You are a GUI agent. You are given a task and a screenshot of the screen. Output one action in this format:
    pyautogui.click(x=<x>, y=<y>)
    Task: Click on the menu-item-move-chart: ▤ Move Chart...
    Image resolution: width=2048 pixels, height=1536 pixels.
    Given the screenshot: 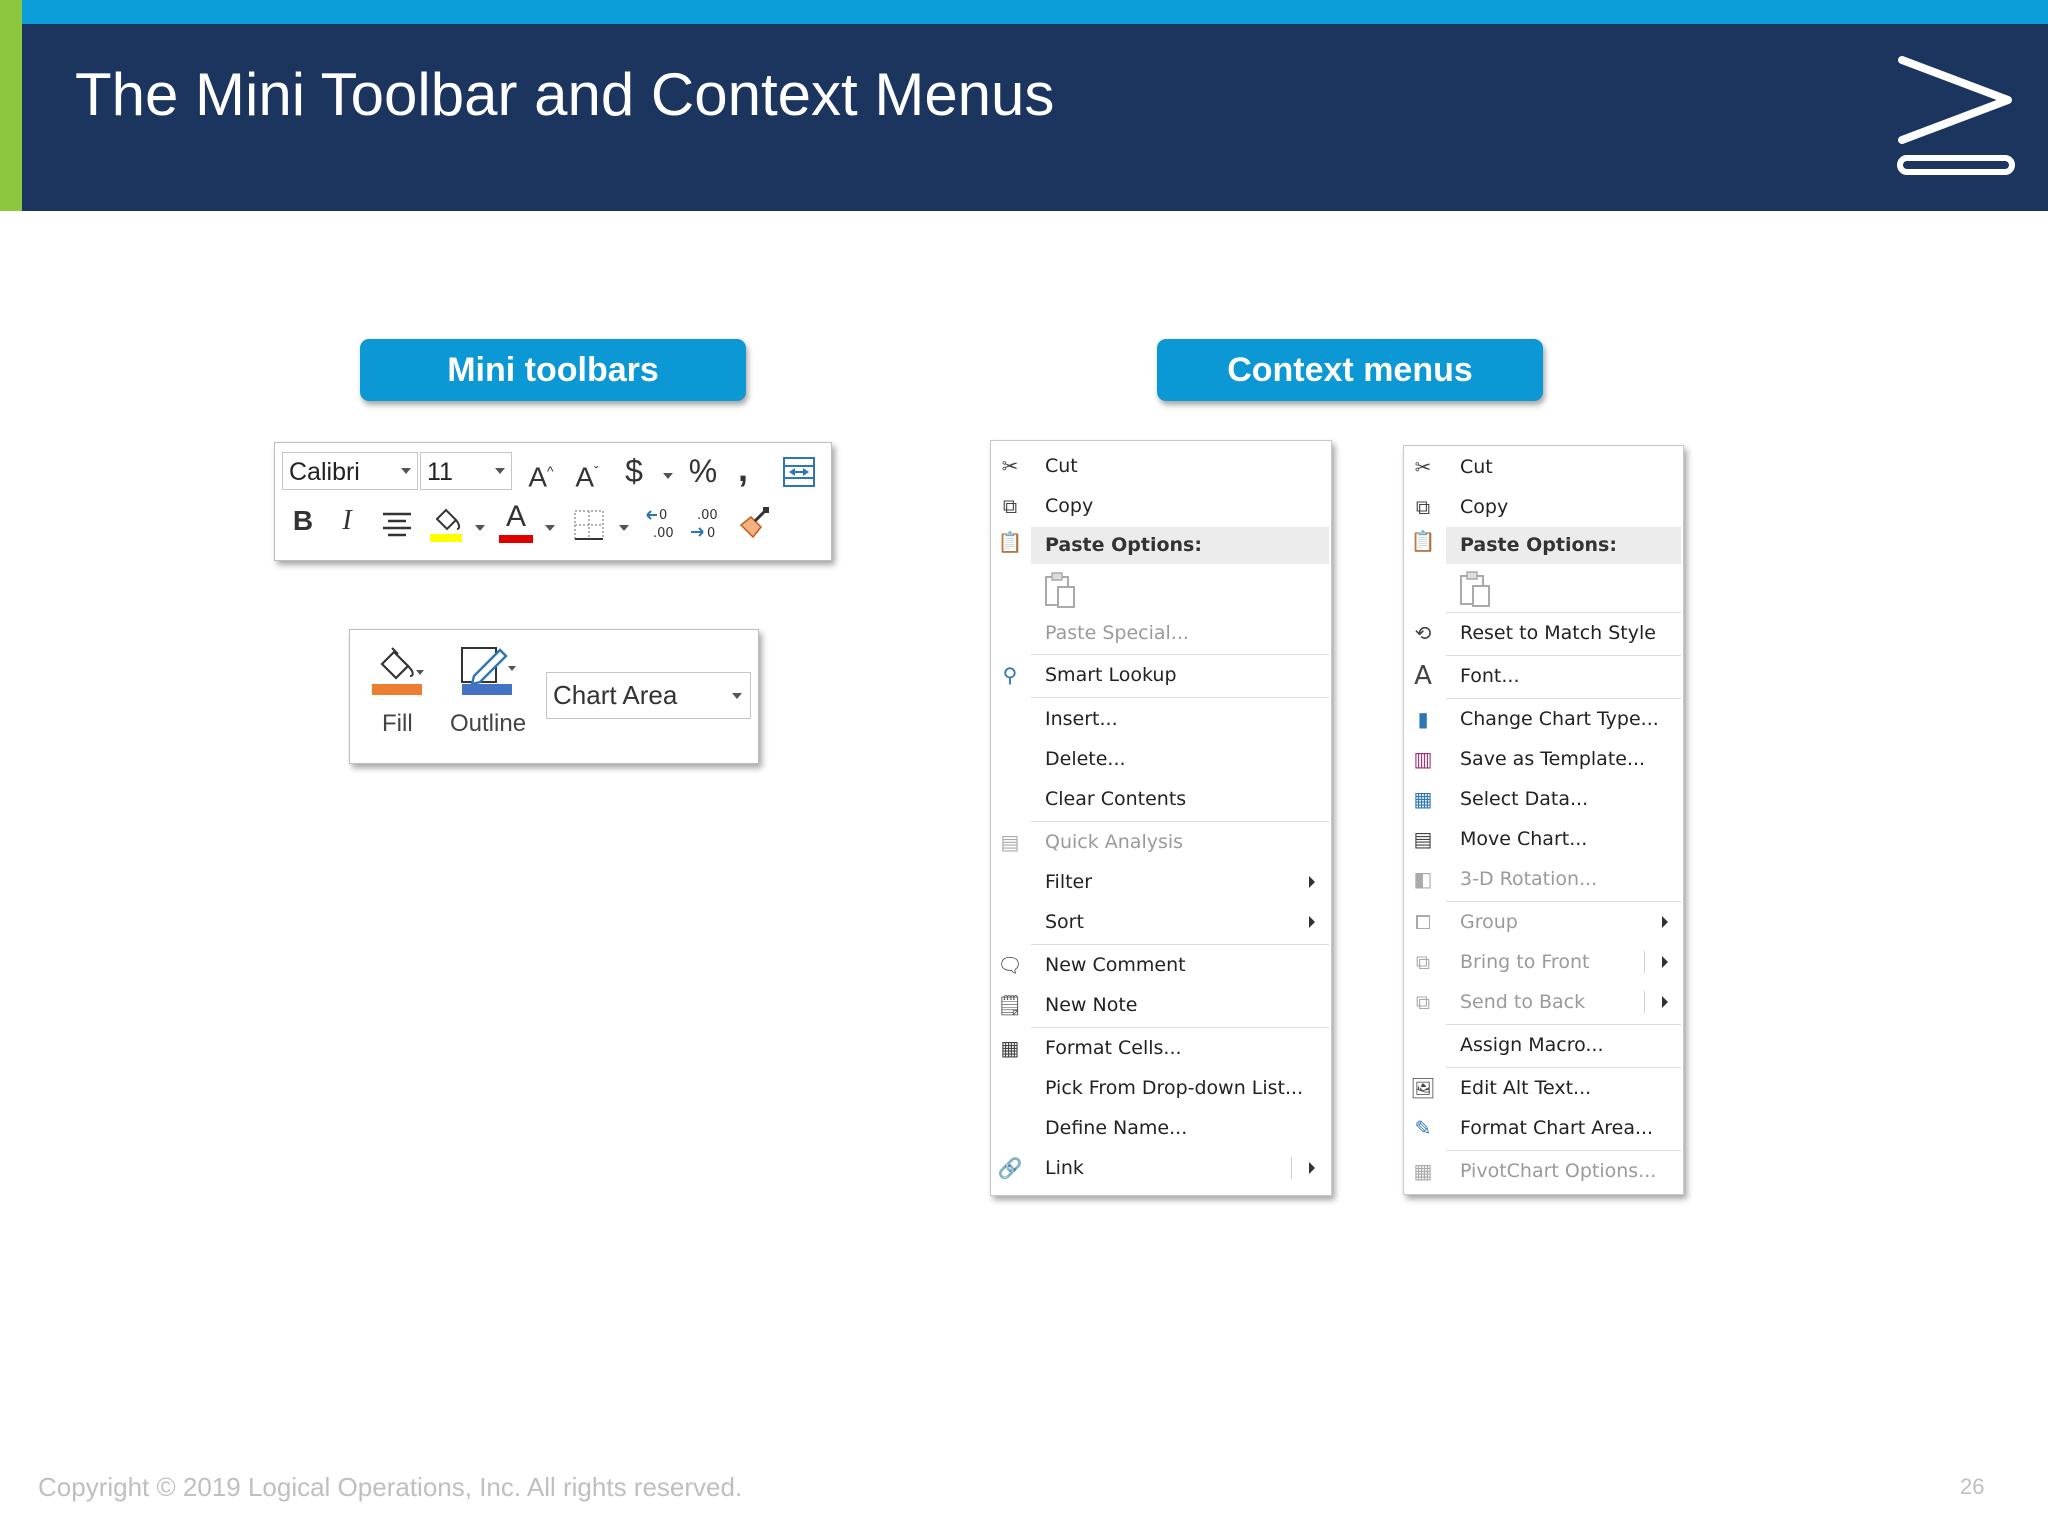 What is the action you would take?
    pyautogui.click(x=1543, y=839)
    